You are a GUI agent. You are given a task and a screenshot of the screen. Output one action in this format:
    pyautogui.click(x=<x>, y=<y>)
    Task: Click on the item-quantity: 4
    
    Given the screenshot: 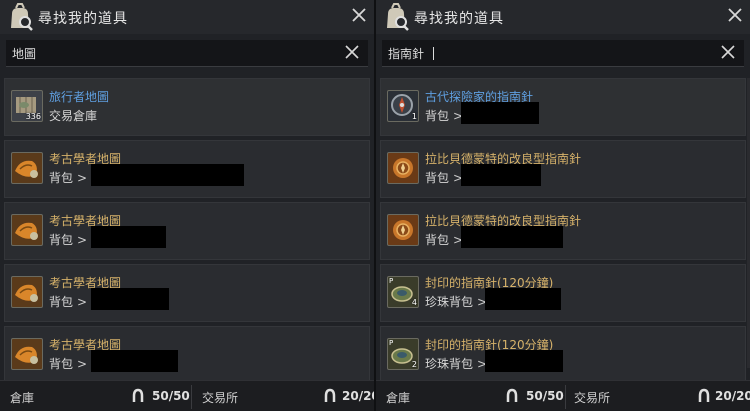 What is the action you would take?
    pyautogui.click(x=414, y=302)
    